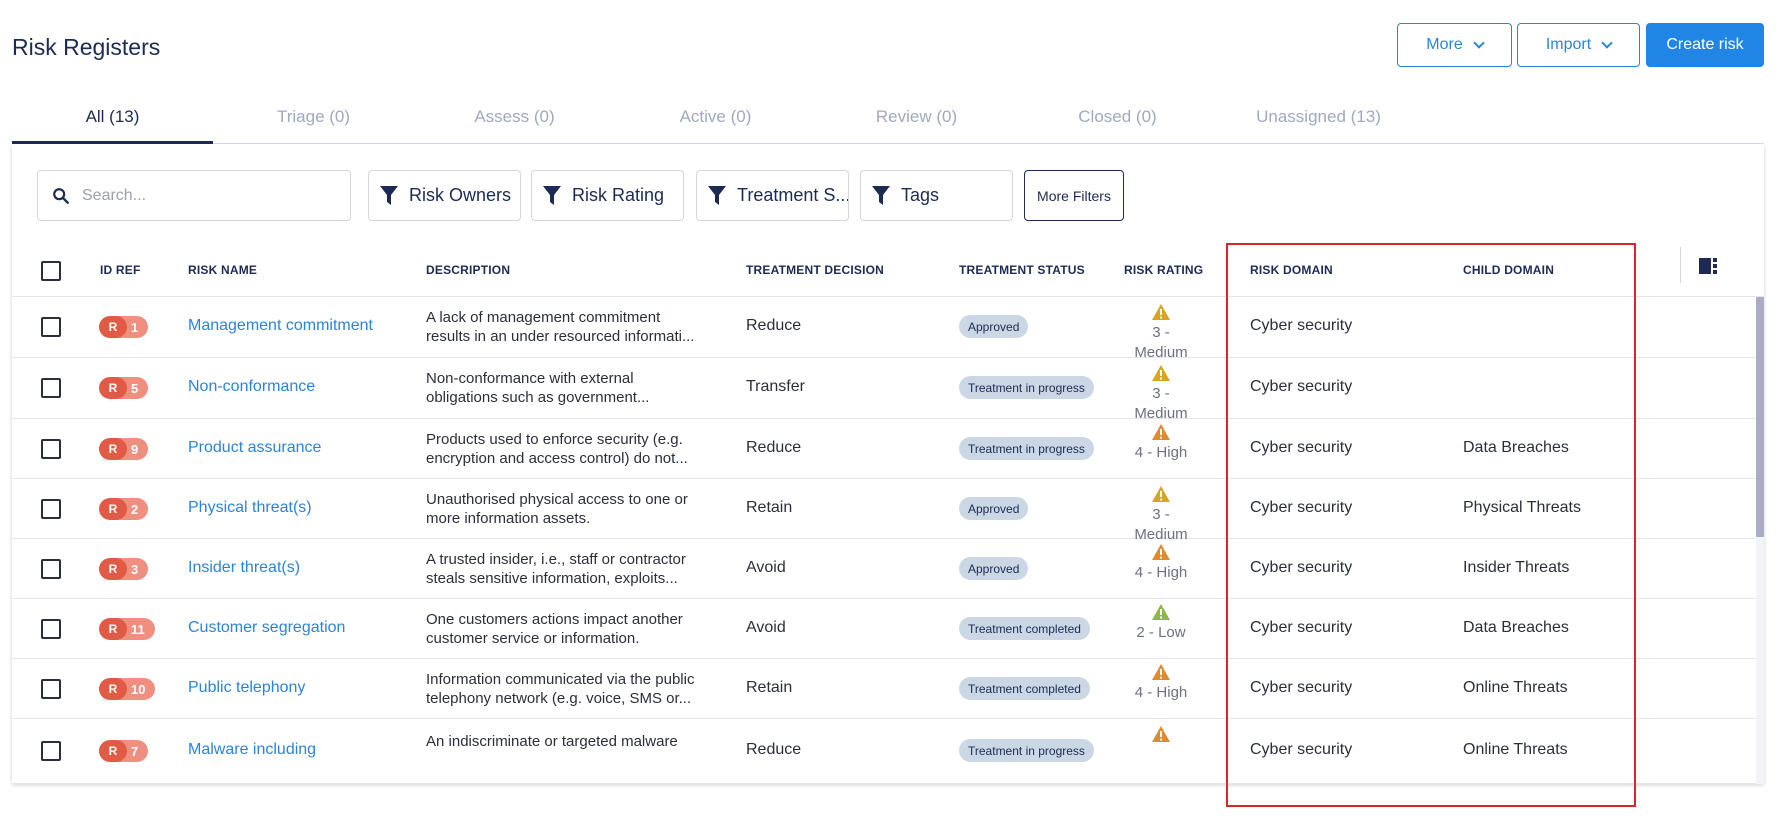 The image size is (1777, 837). What do you see at coordinates (124, 569) in the screenshot?
I see `id-ref-badge: R3` at bounding box center [124, 569].